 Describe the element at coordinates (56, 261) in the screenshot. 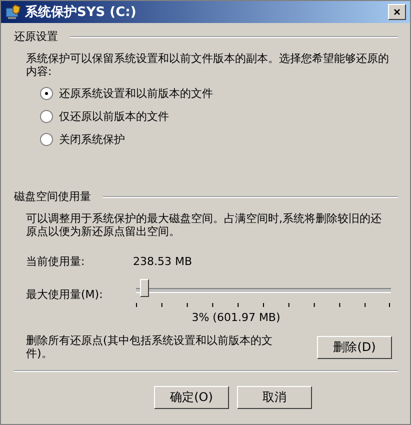

I see `current-usage-label: 当前使用量:` at that location.